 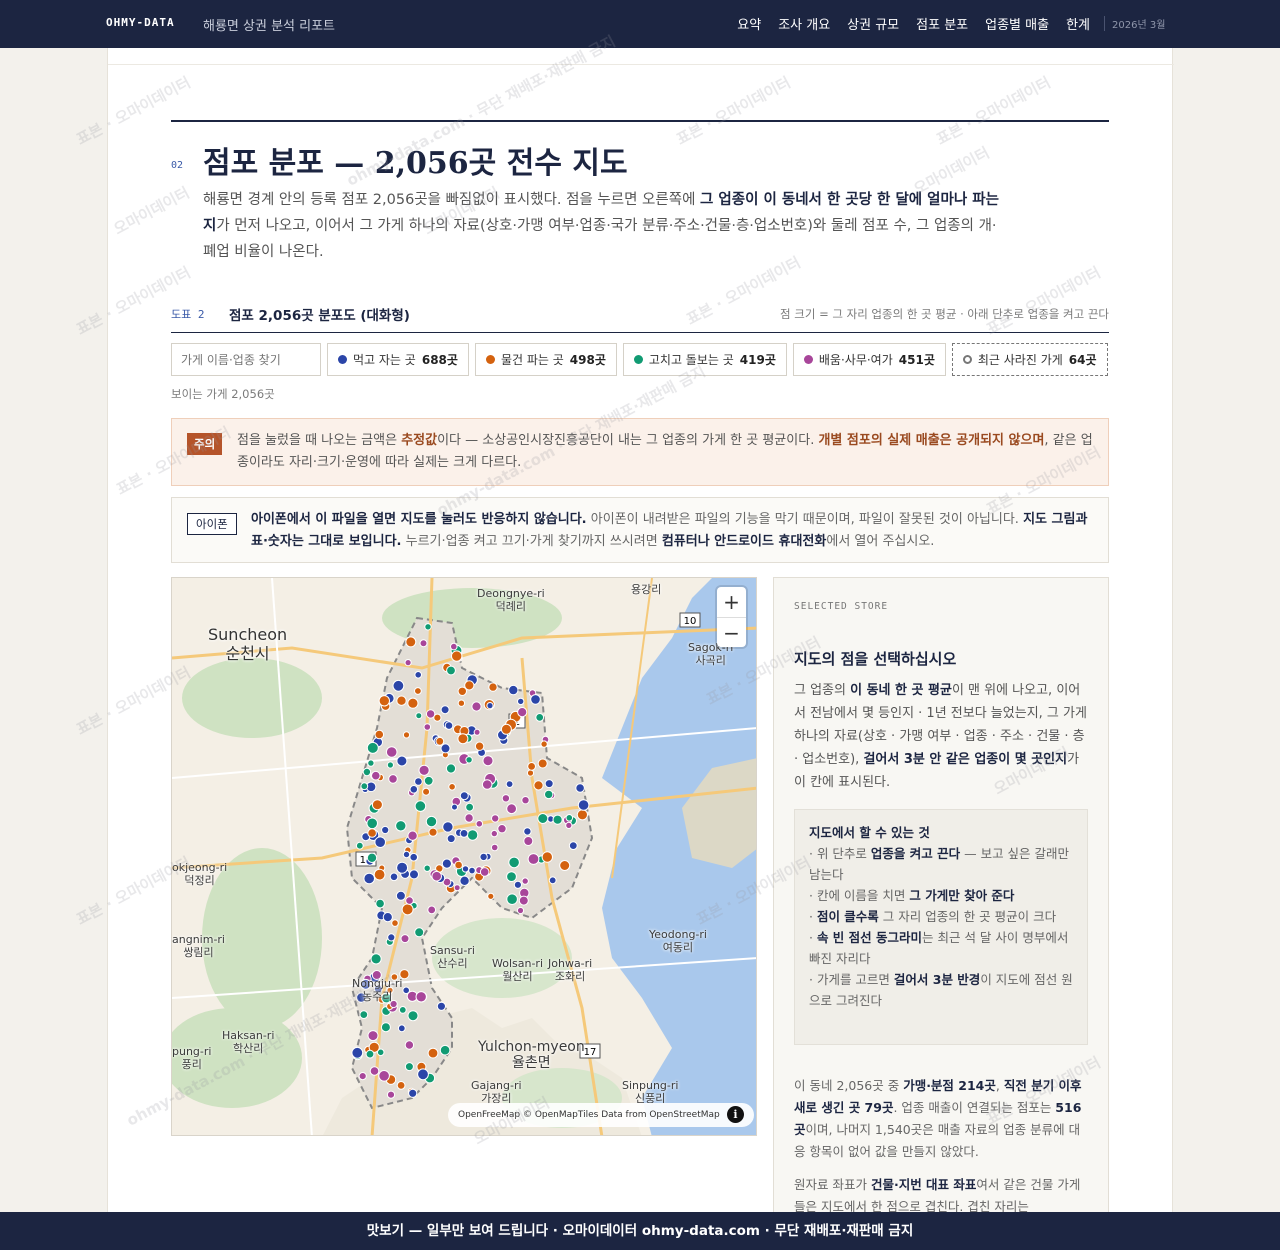 I want to click on nav-survey-overview: 조사 개요, so click(x=804, y=23).